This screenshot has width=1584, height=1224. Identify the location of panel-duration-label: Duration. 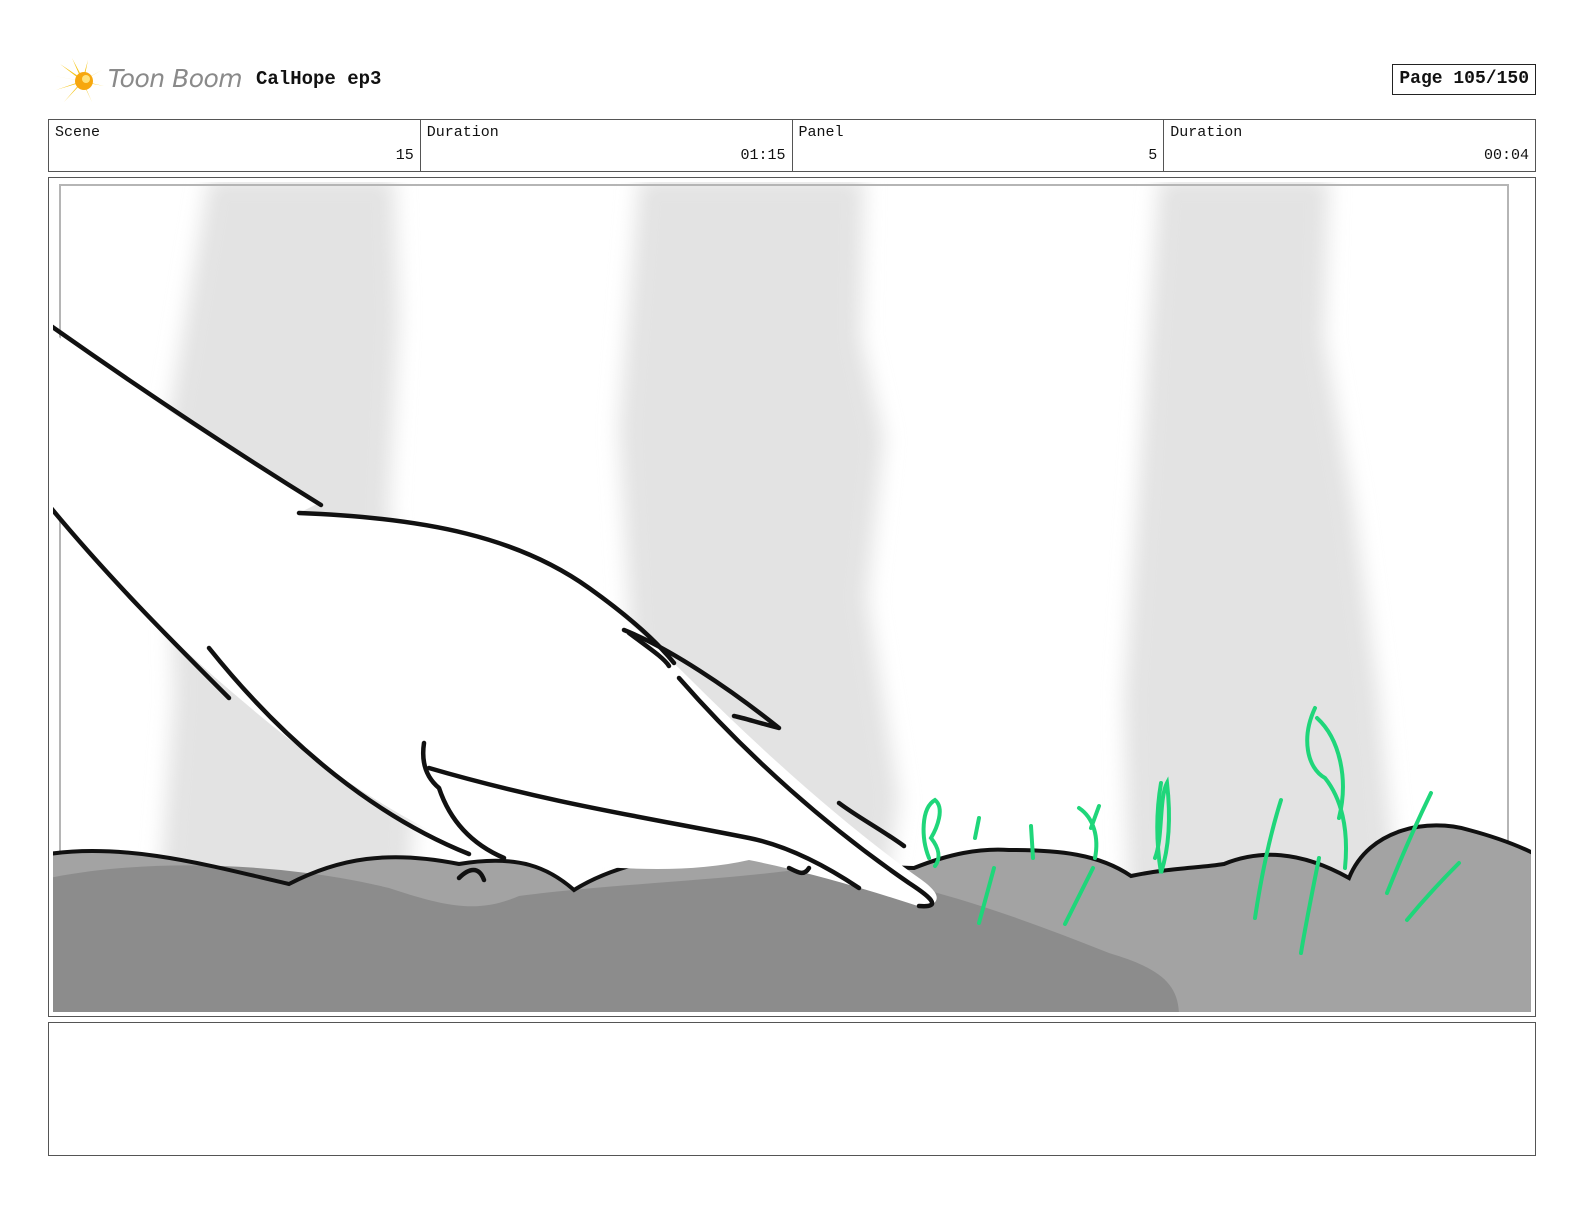
(1206, 132).